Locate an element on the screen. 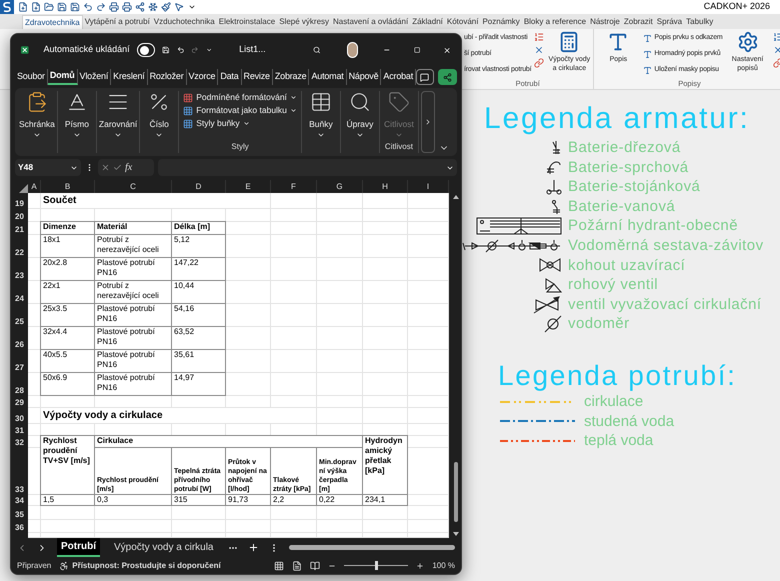 Image resolution: width=780 pixels, height=581 pixels. table-header-cell: Cirkulace is located at coordinates (228, 441).